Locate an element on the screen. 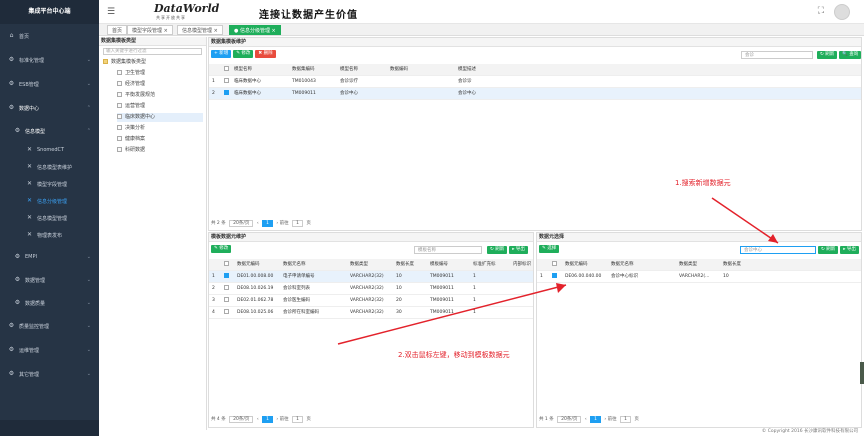 This screenshot has width=864, height=436. footer-copyright: © Copyright 2016 长沙康讯软件科技有限公司 is located at coordinates (809, 431).